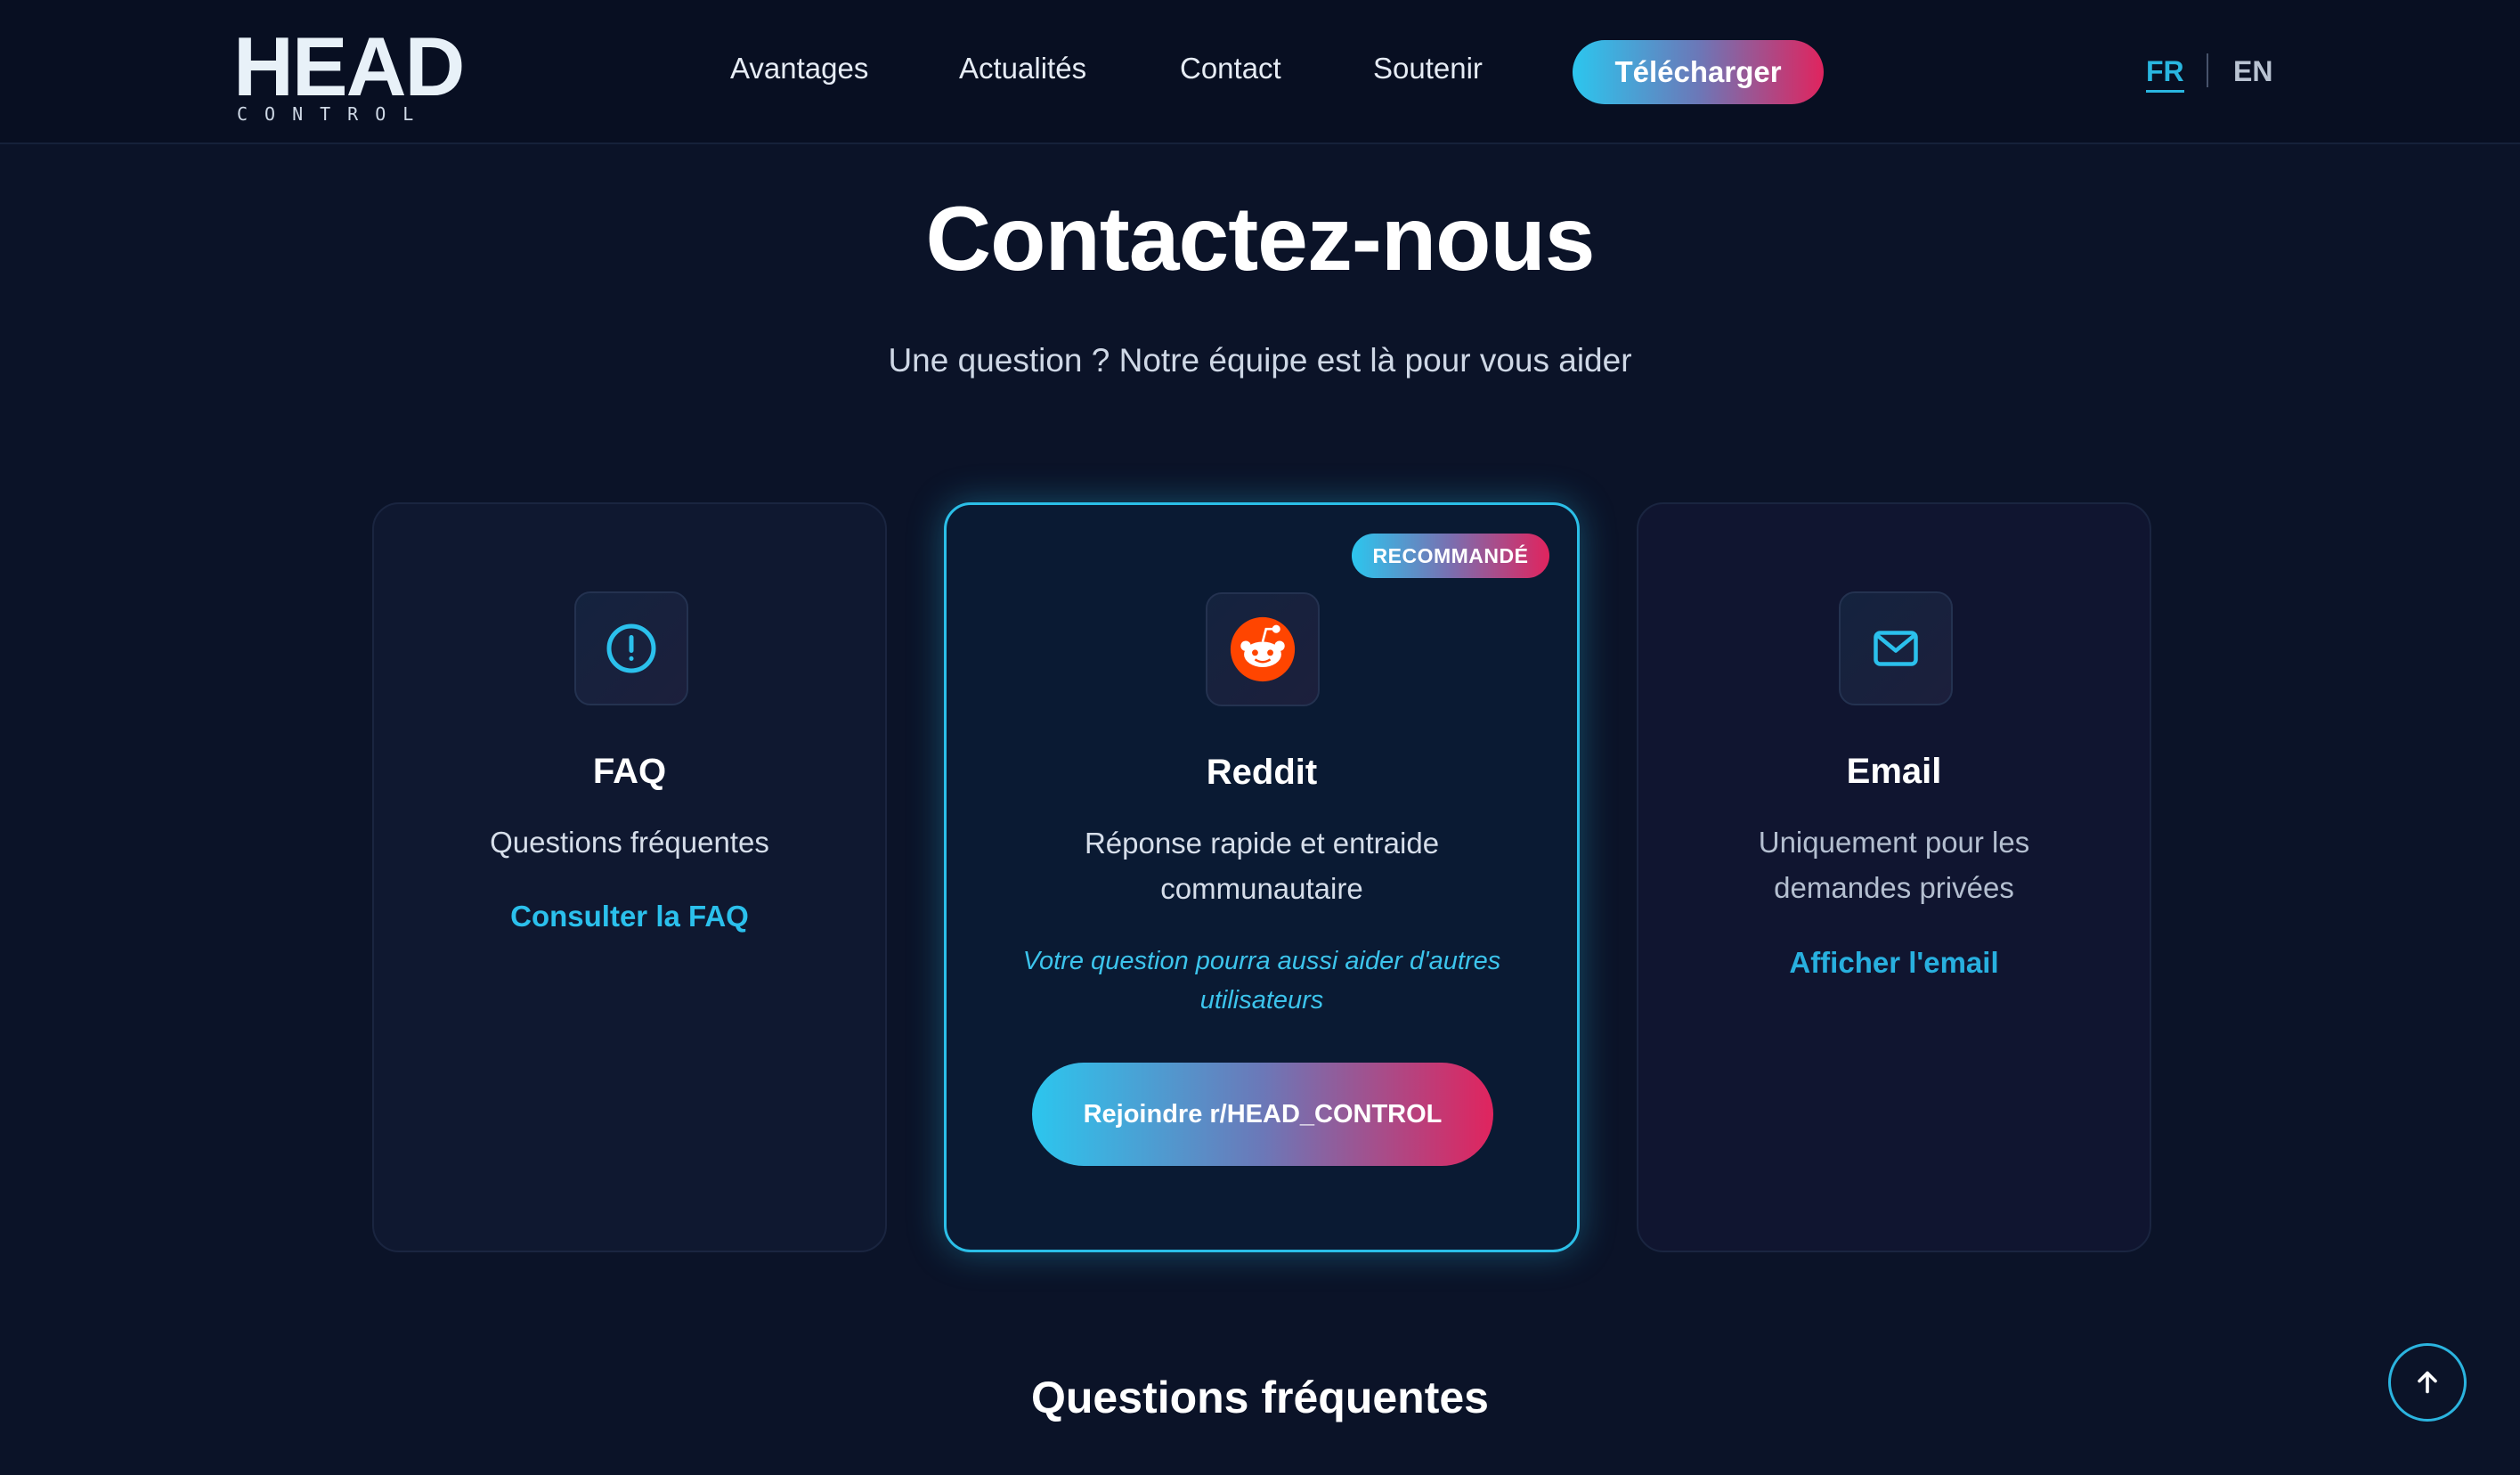 The height and width of the screenshot is (1475, 2520). Describe the element at coordinates (1894, 771) in the screenshot. I see `email-card-title: Email` at that location.